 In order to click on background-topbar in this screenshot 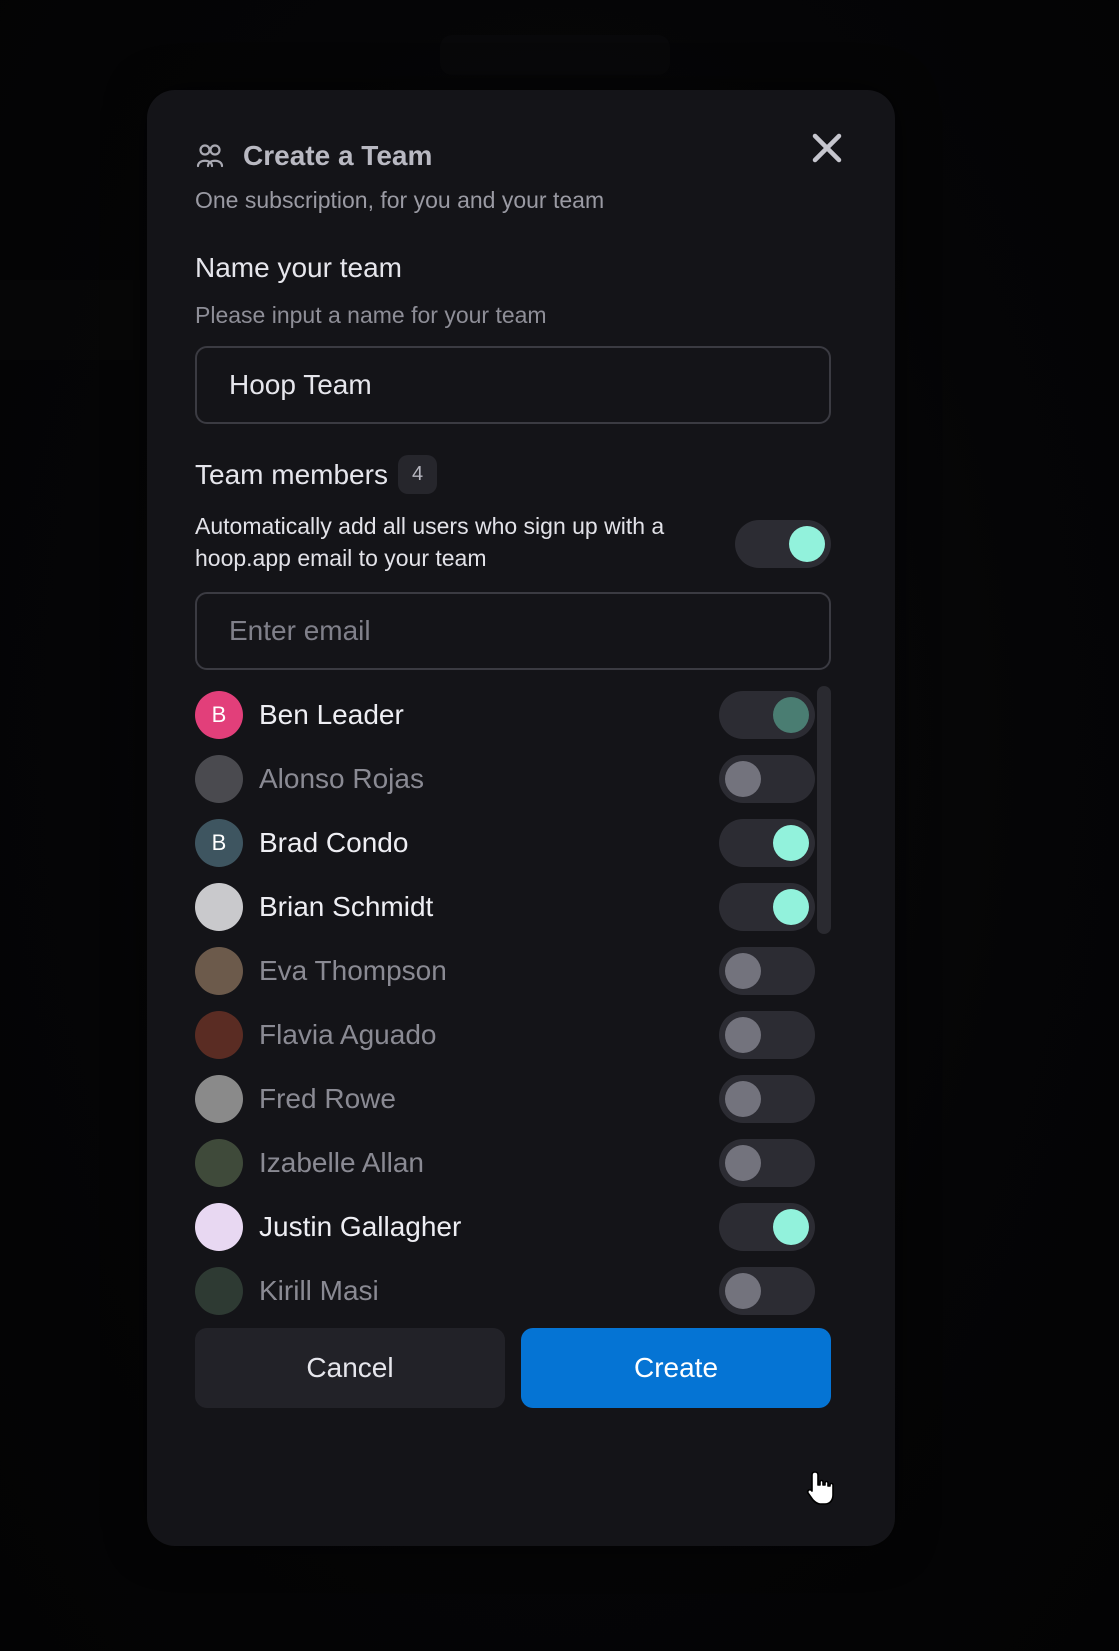, I will do `click(555, 55)`.